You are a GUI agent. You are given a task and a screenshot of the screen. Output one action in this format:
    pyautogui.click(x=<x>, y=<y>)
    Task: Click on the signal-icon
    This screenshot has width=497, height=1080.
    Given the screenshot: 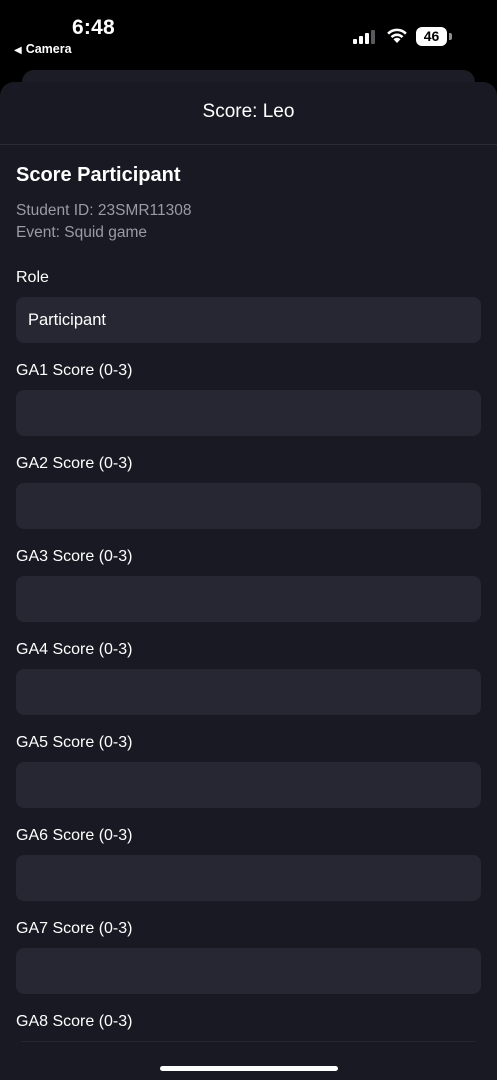 What is the action you would take?
    pyautogui.click(x=364, y=37)
    